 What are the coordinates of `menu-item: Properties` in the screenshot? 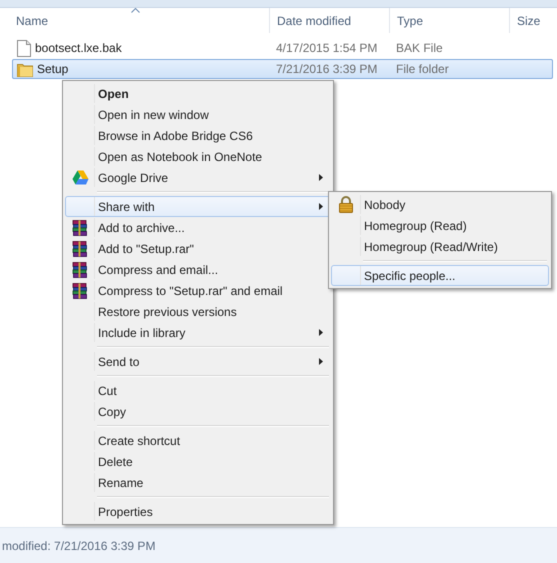 It's located at (198, 511).